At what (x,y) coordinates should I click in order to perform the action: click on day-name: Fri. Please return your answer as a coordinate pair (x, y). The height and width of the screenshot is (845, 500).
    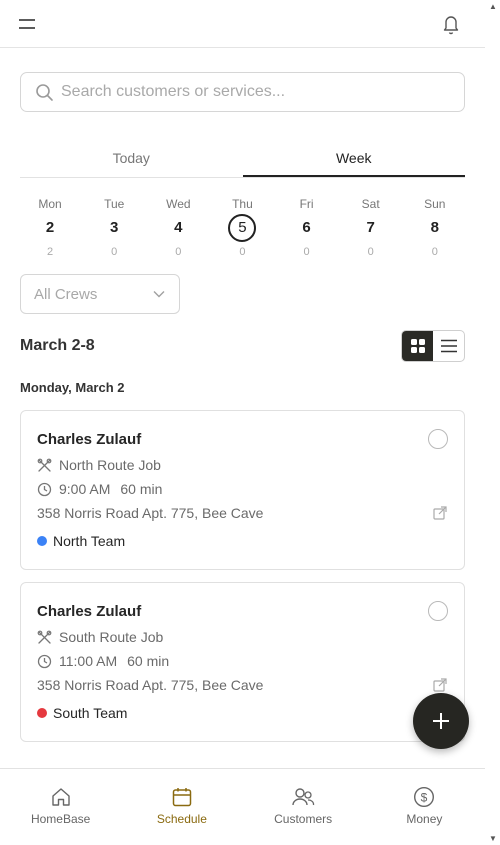
    Looking at the image, I should click on (306, 204).